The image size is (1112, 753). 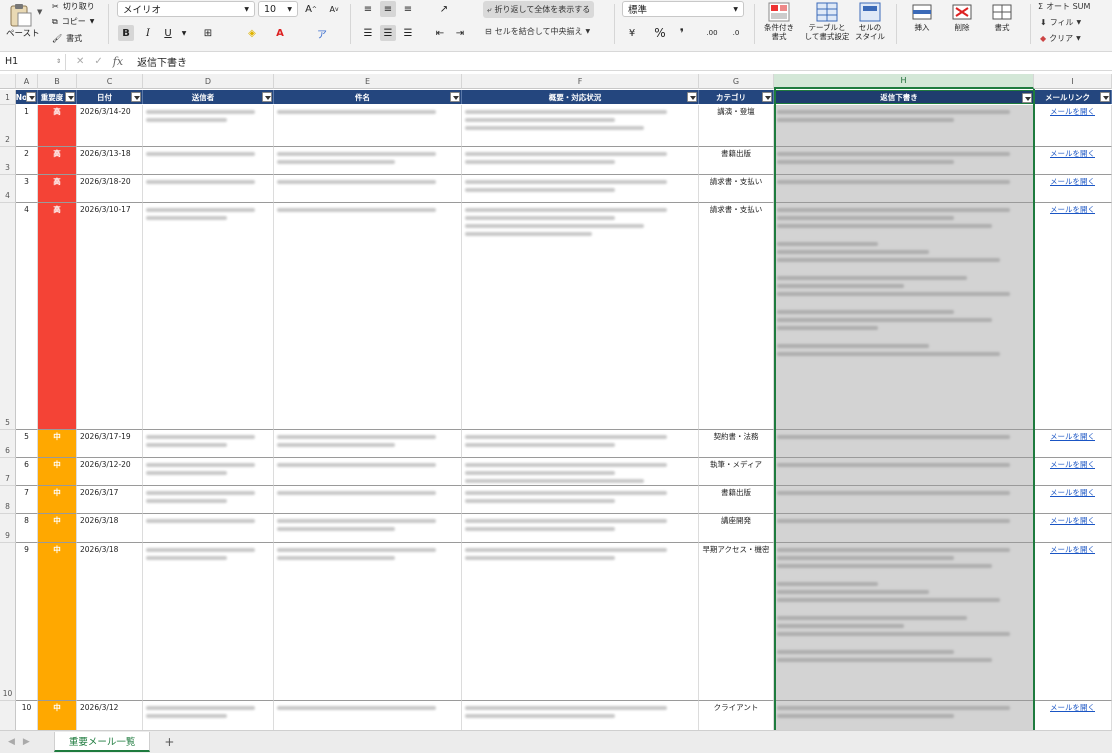 I want to click on table-cell-no: 4, so click(x=27, y=316).